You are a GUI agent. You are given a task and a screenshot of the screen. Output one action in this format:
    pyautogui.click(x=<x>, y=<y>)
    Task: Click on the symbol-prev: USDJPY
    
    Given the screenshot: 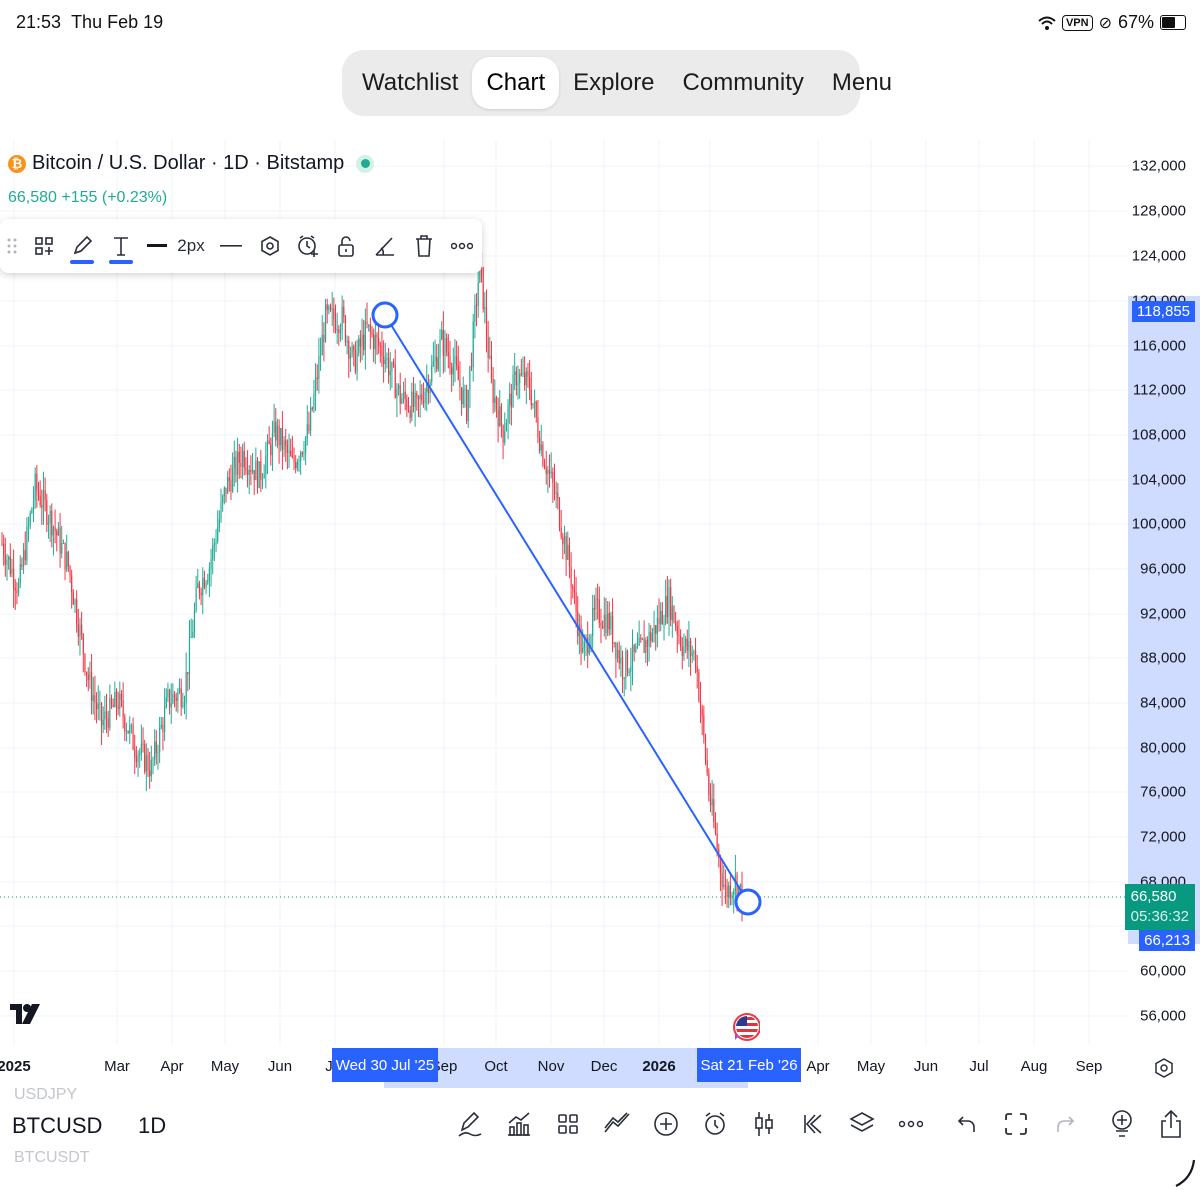 What is the action you would take?
    pyautogui.click(x=45, y=1095)
    